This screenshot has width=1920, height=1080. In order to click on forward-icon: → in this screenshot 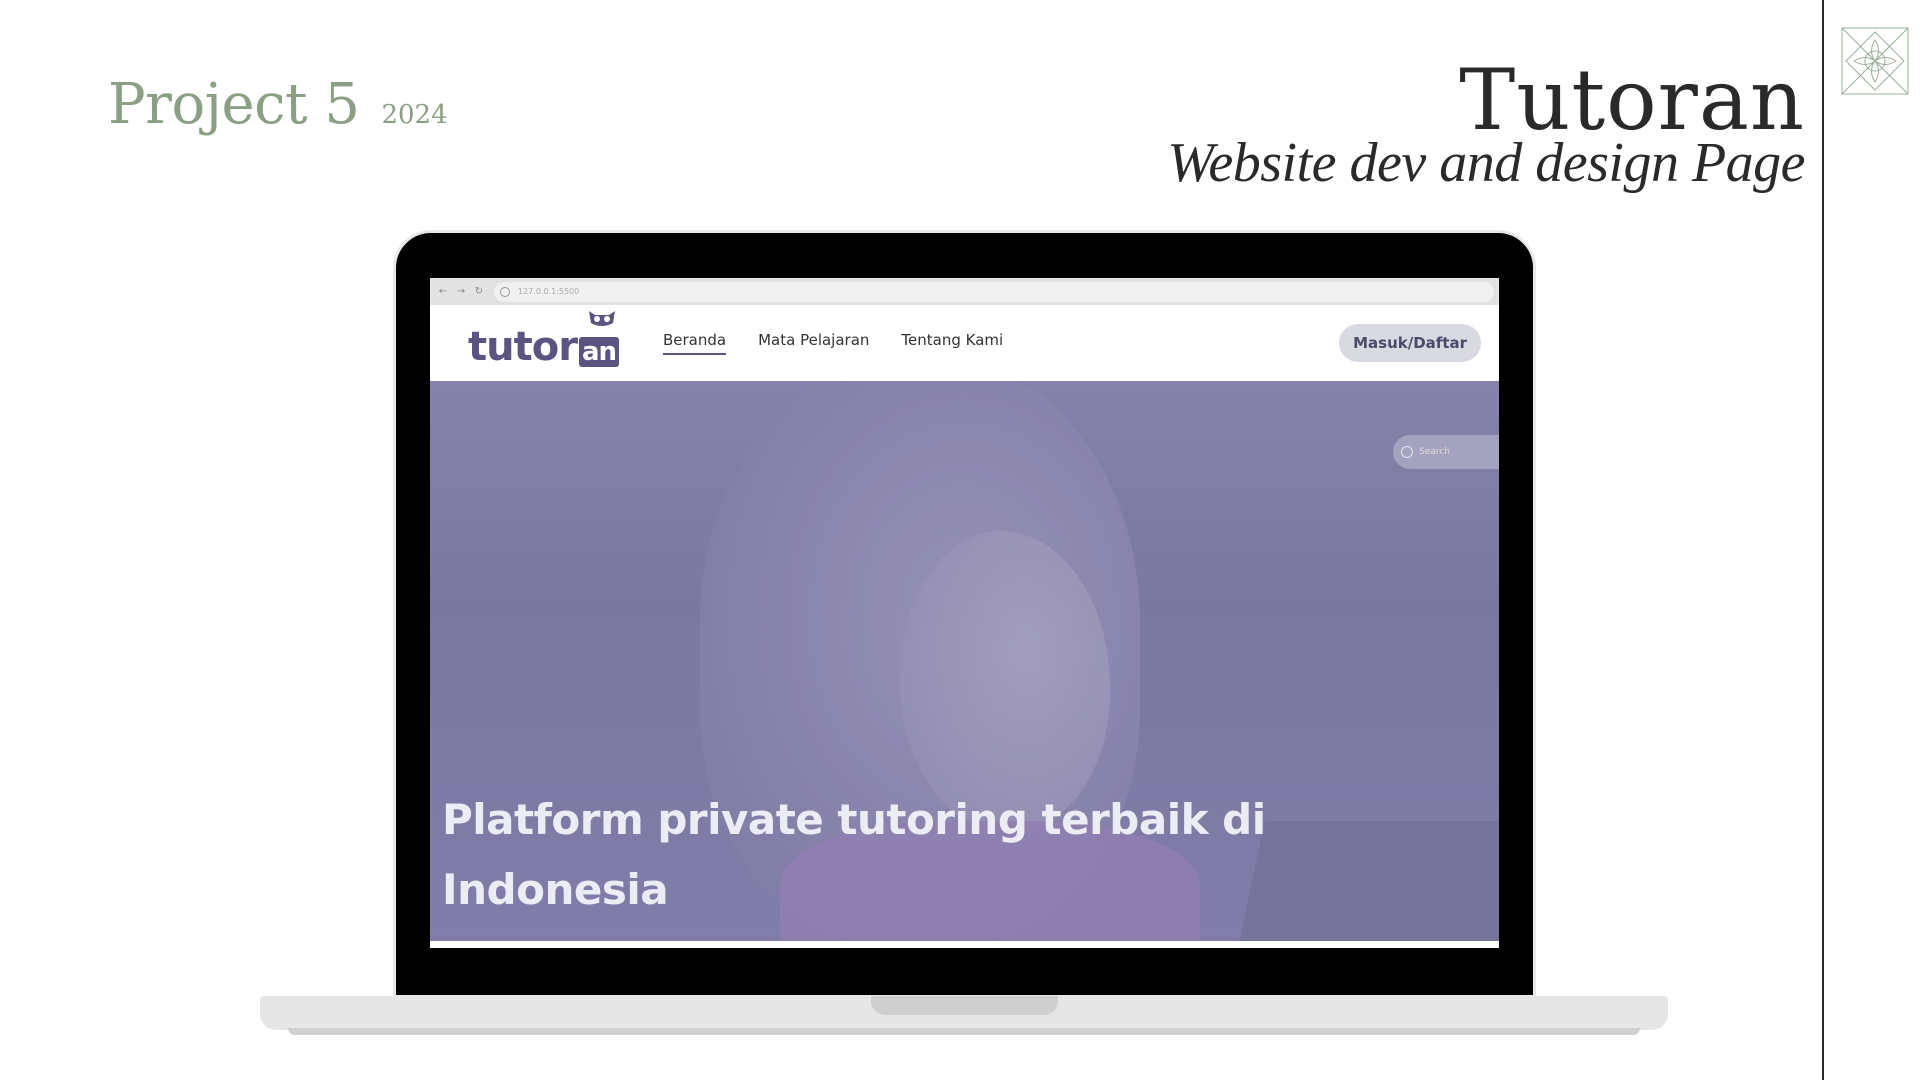, I will do `click(461, 291)`.